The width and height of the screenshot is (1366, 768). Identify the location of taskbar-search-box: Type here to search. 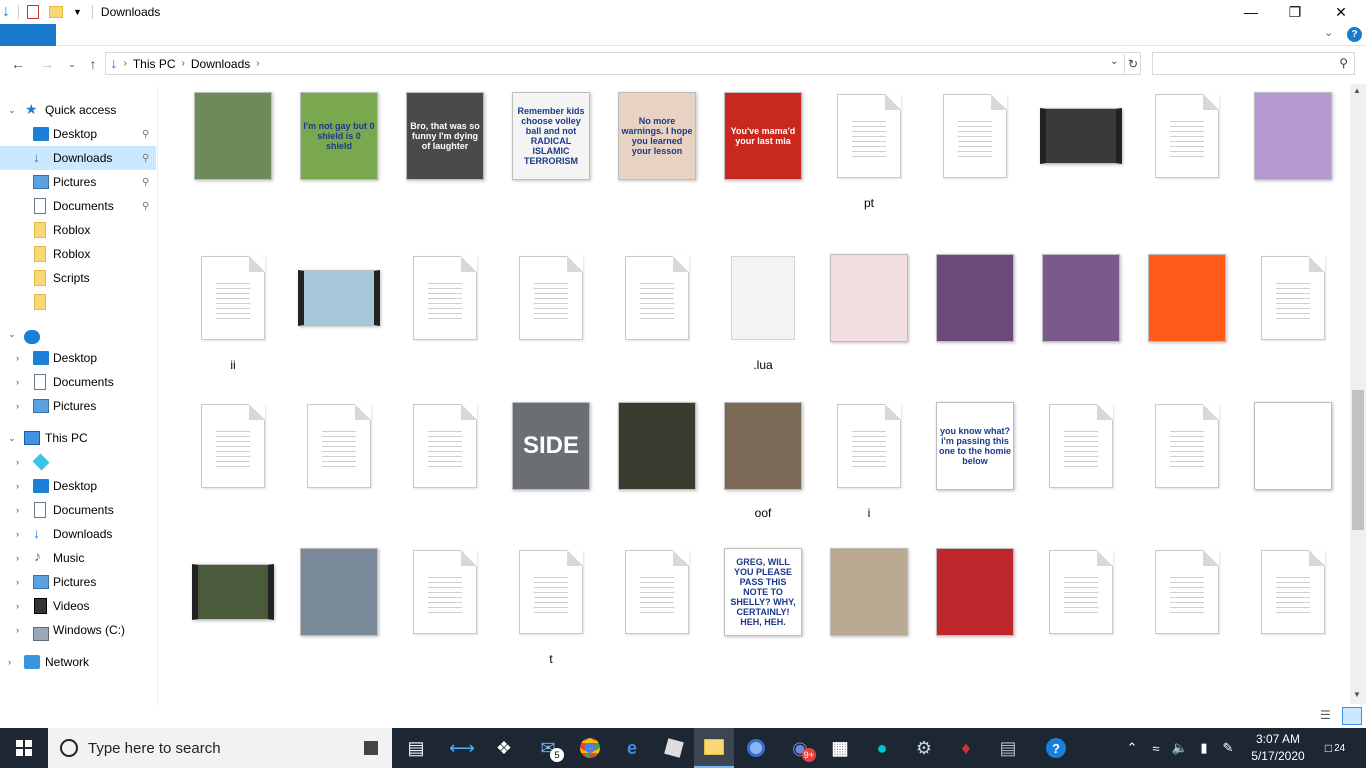
(220, 748).